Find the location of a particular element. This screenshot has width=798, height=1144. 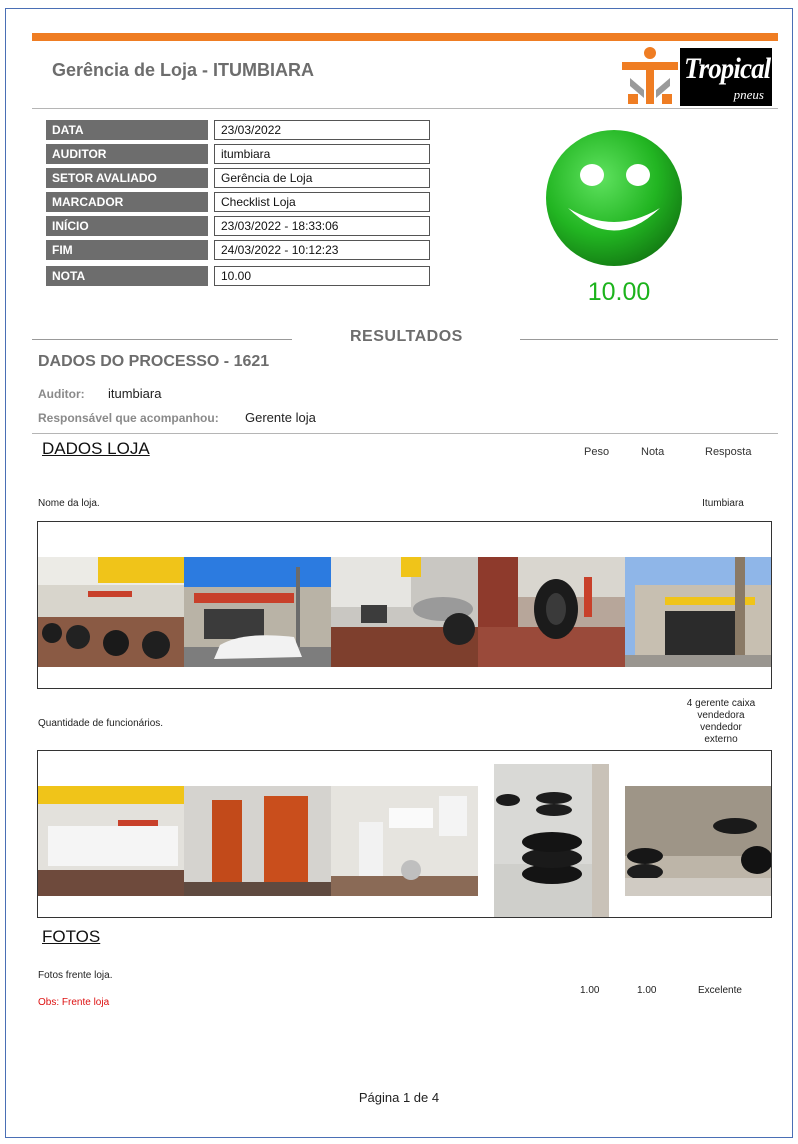

question-text: Fotos frente loja. is located at coordinates (75, 975).